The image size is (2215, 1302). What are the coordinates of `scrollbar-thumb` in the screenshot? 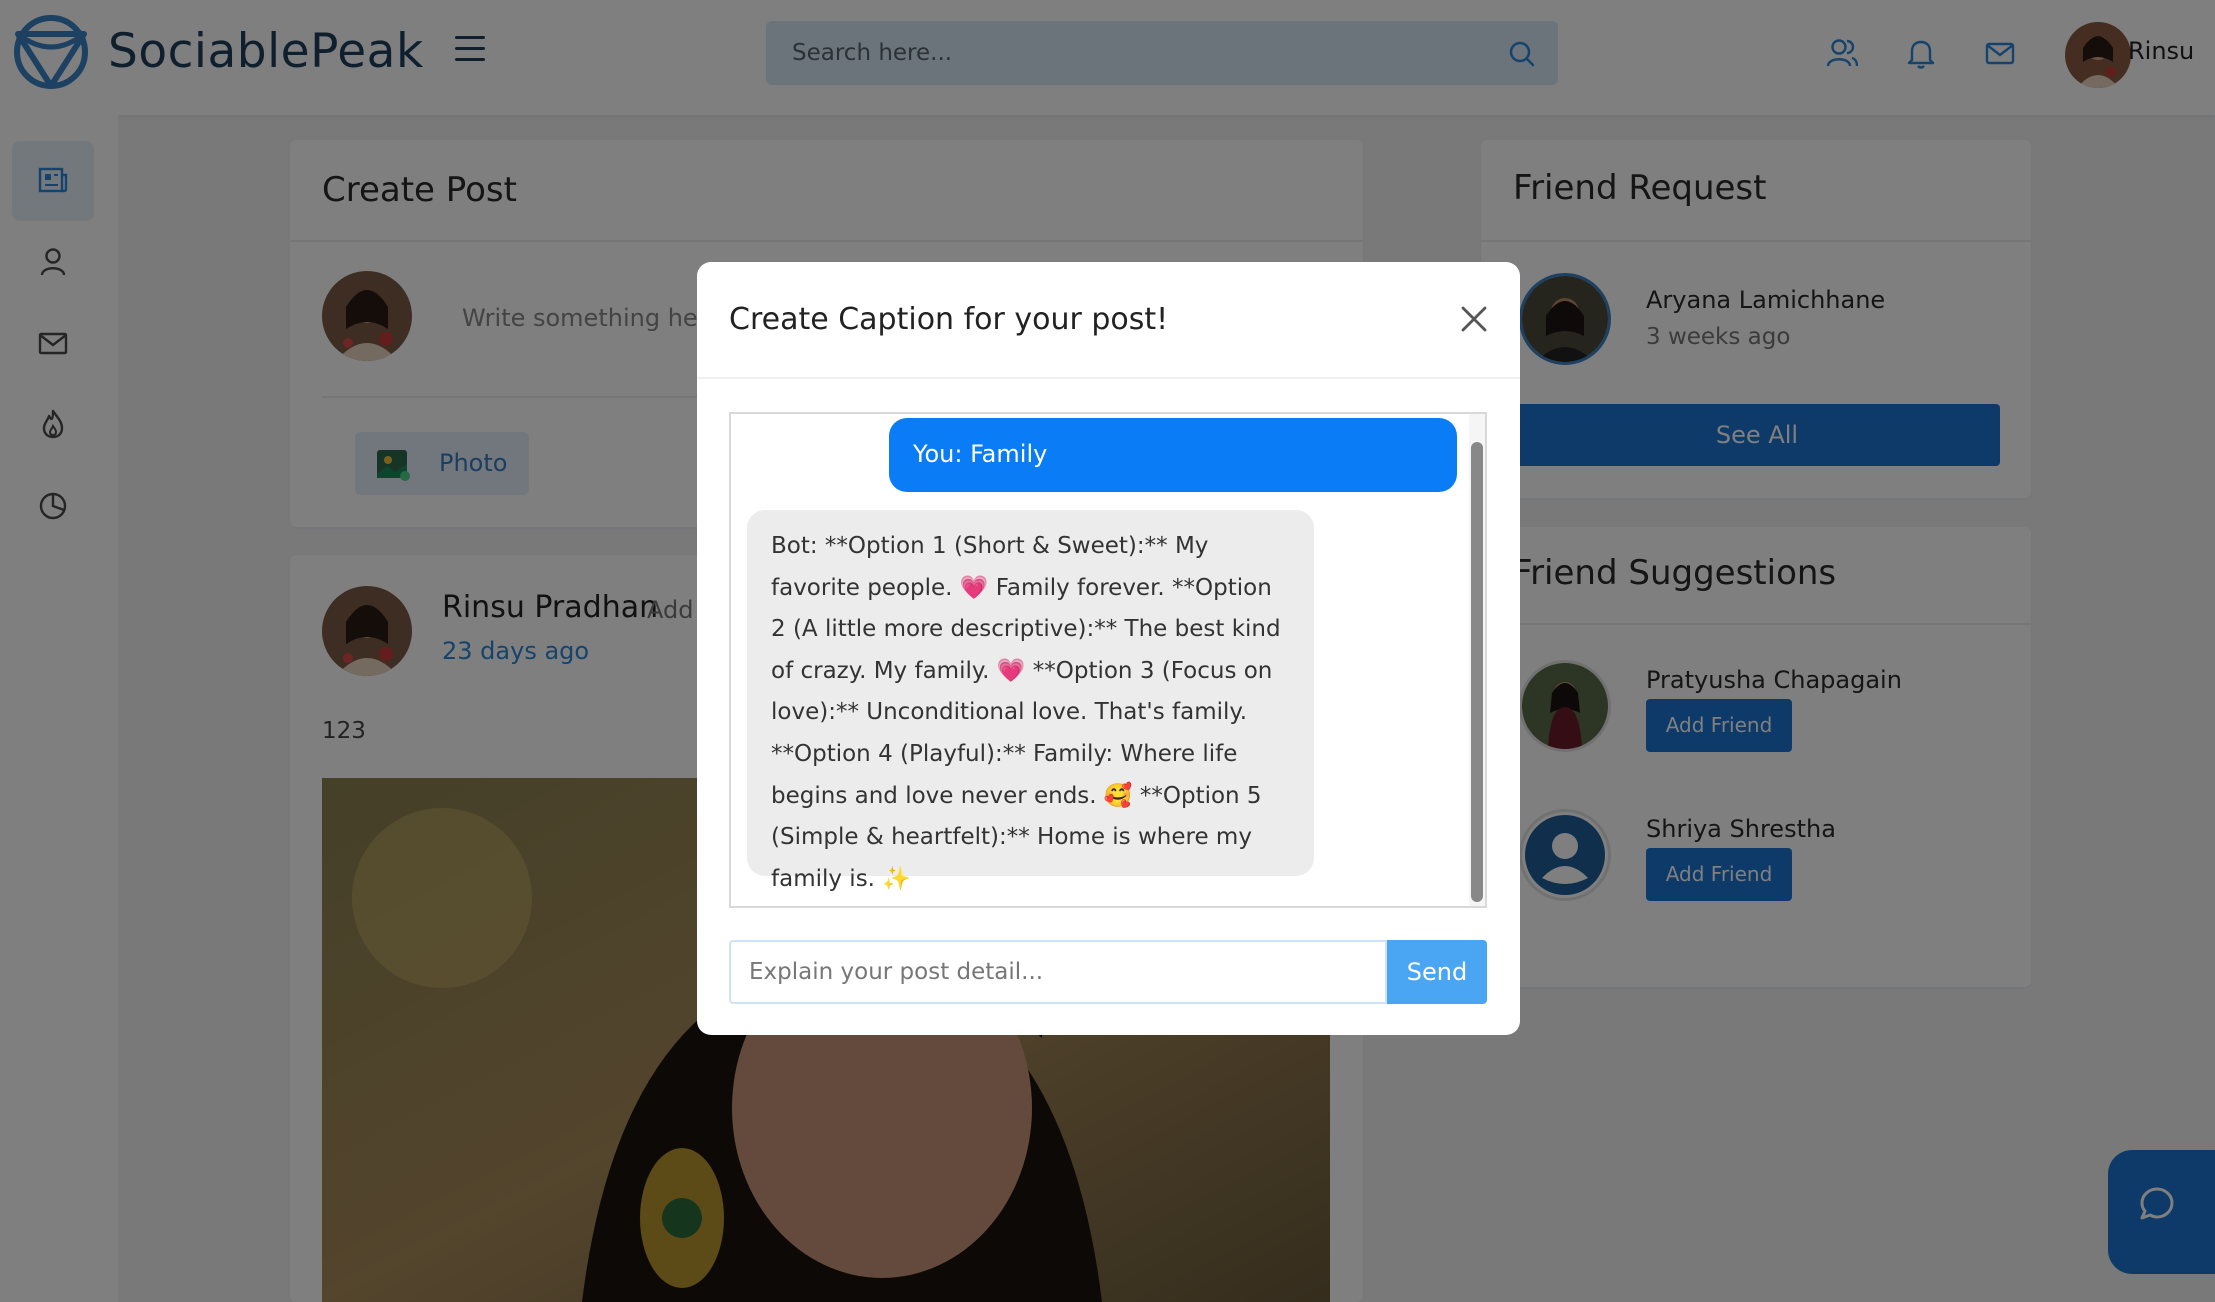 It's located at (1477, 672).